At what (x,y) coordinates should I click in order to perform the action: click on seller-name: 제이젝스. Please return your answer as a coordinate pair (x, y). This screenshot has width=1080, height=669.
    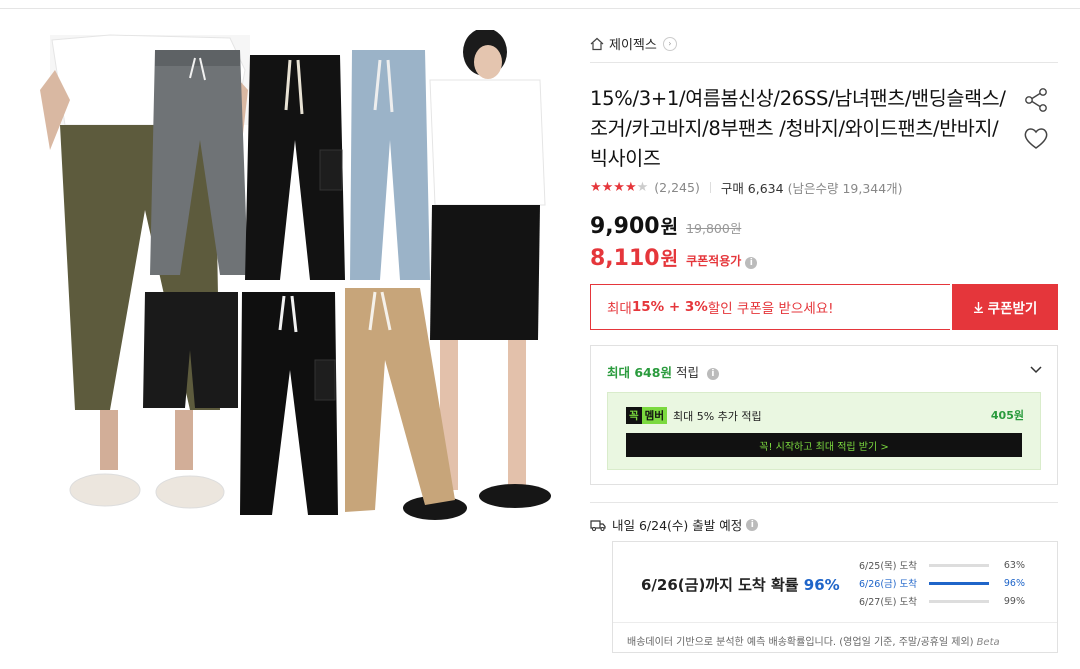
    Looking at the image, I should click on (633, 45).